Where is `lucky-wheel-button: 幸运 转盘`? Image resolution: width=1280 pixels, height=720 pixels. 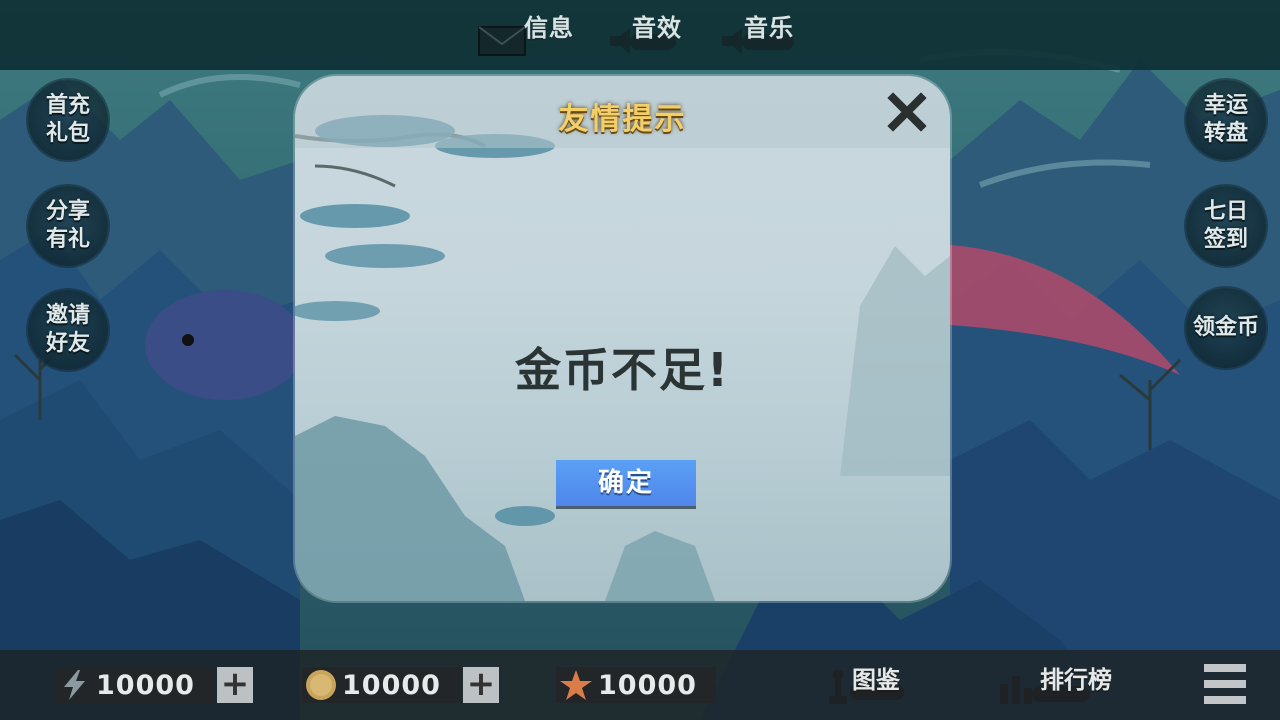 lucky-wheel-button: 幸运 转盘 is located at coordinates (1226, 120).